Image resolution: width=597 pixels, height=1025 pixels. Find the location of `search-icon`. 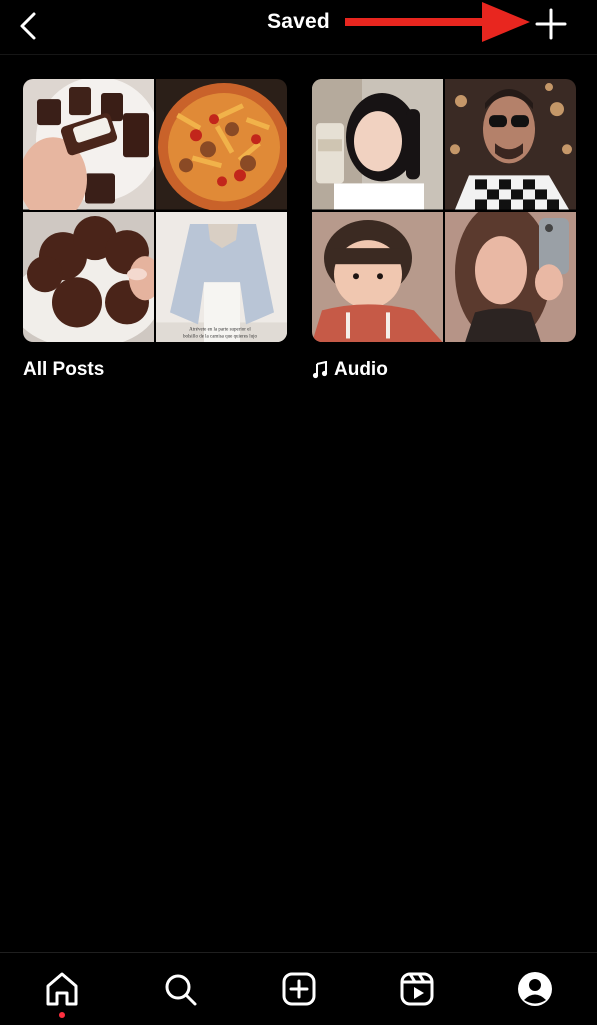

search-icon is located at coordinates (181, 990).